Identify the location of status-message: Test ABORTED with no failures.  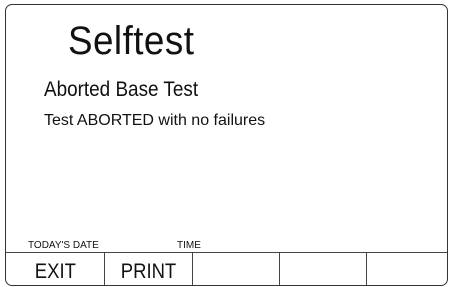
(155, 120).